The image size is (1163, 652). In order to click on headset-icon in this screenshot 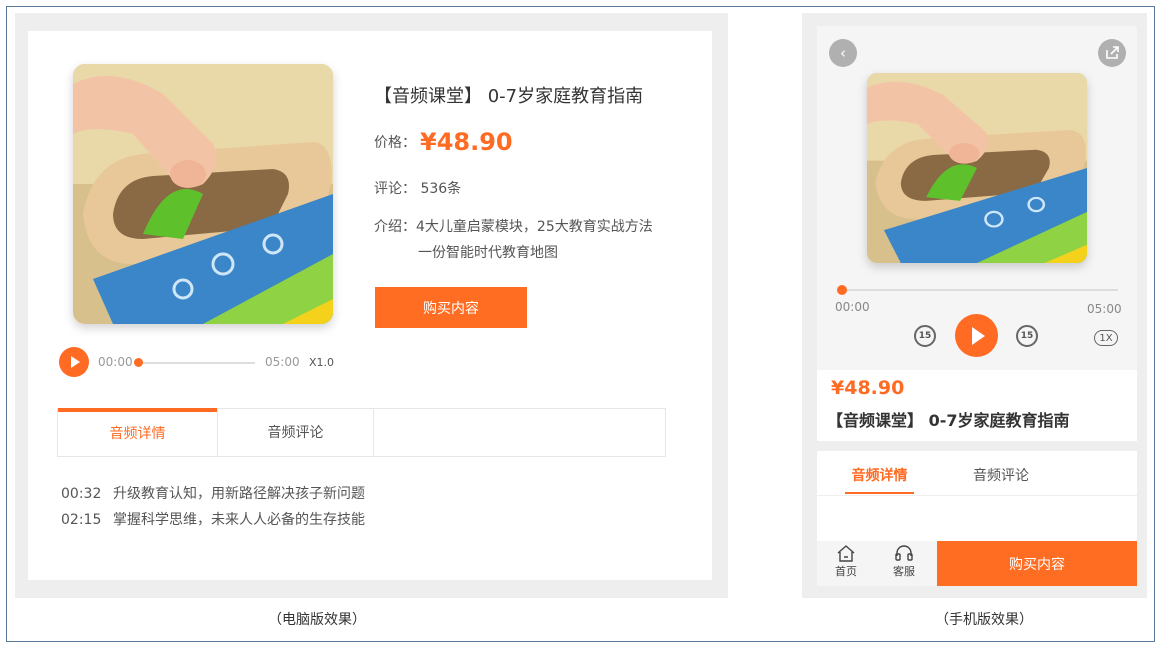, I will do `click(904, 553)`.